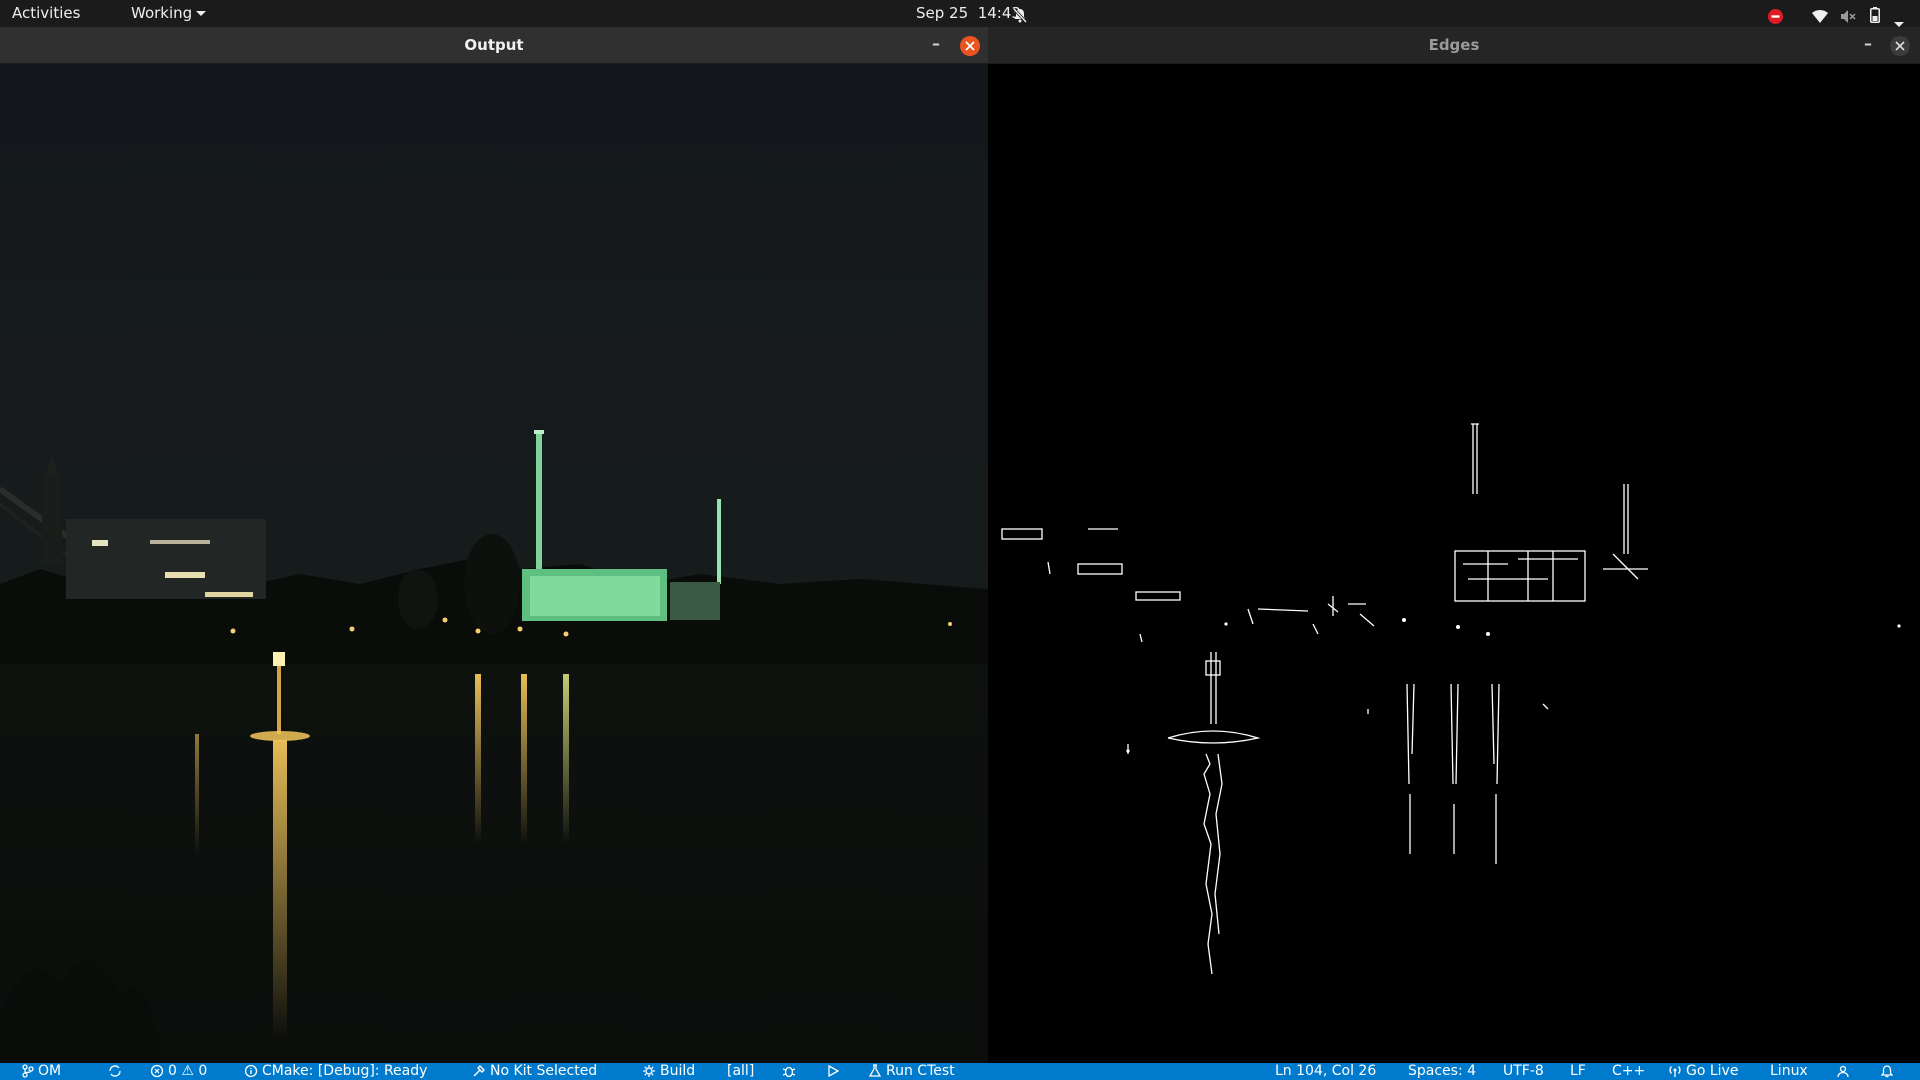 The image size is (1920, 1080). Describe the element at coordinates (117, 1071) in the screenshot. I see `sync-icon` at that location.